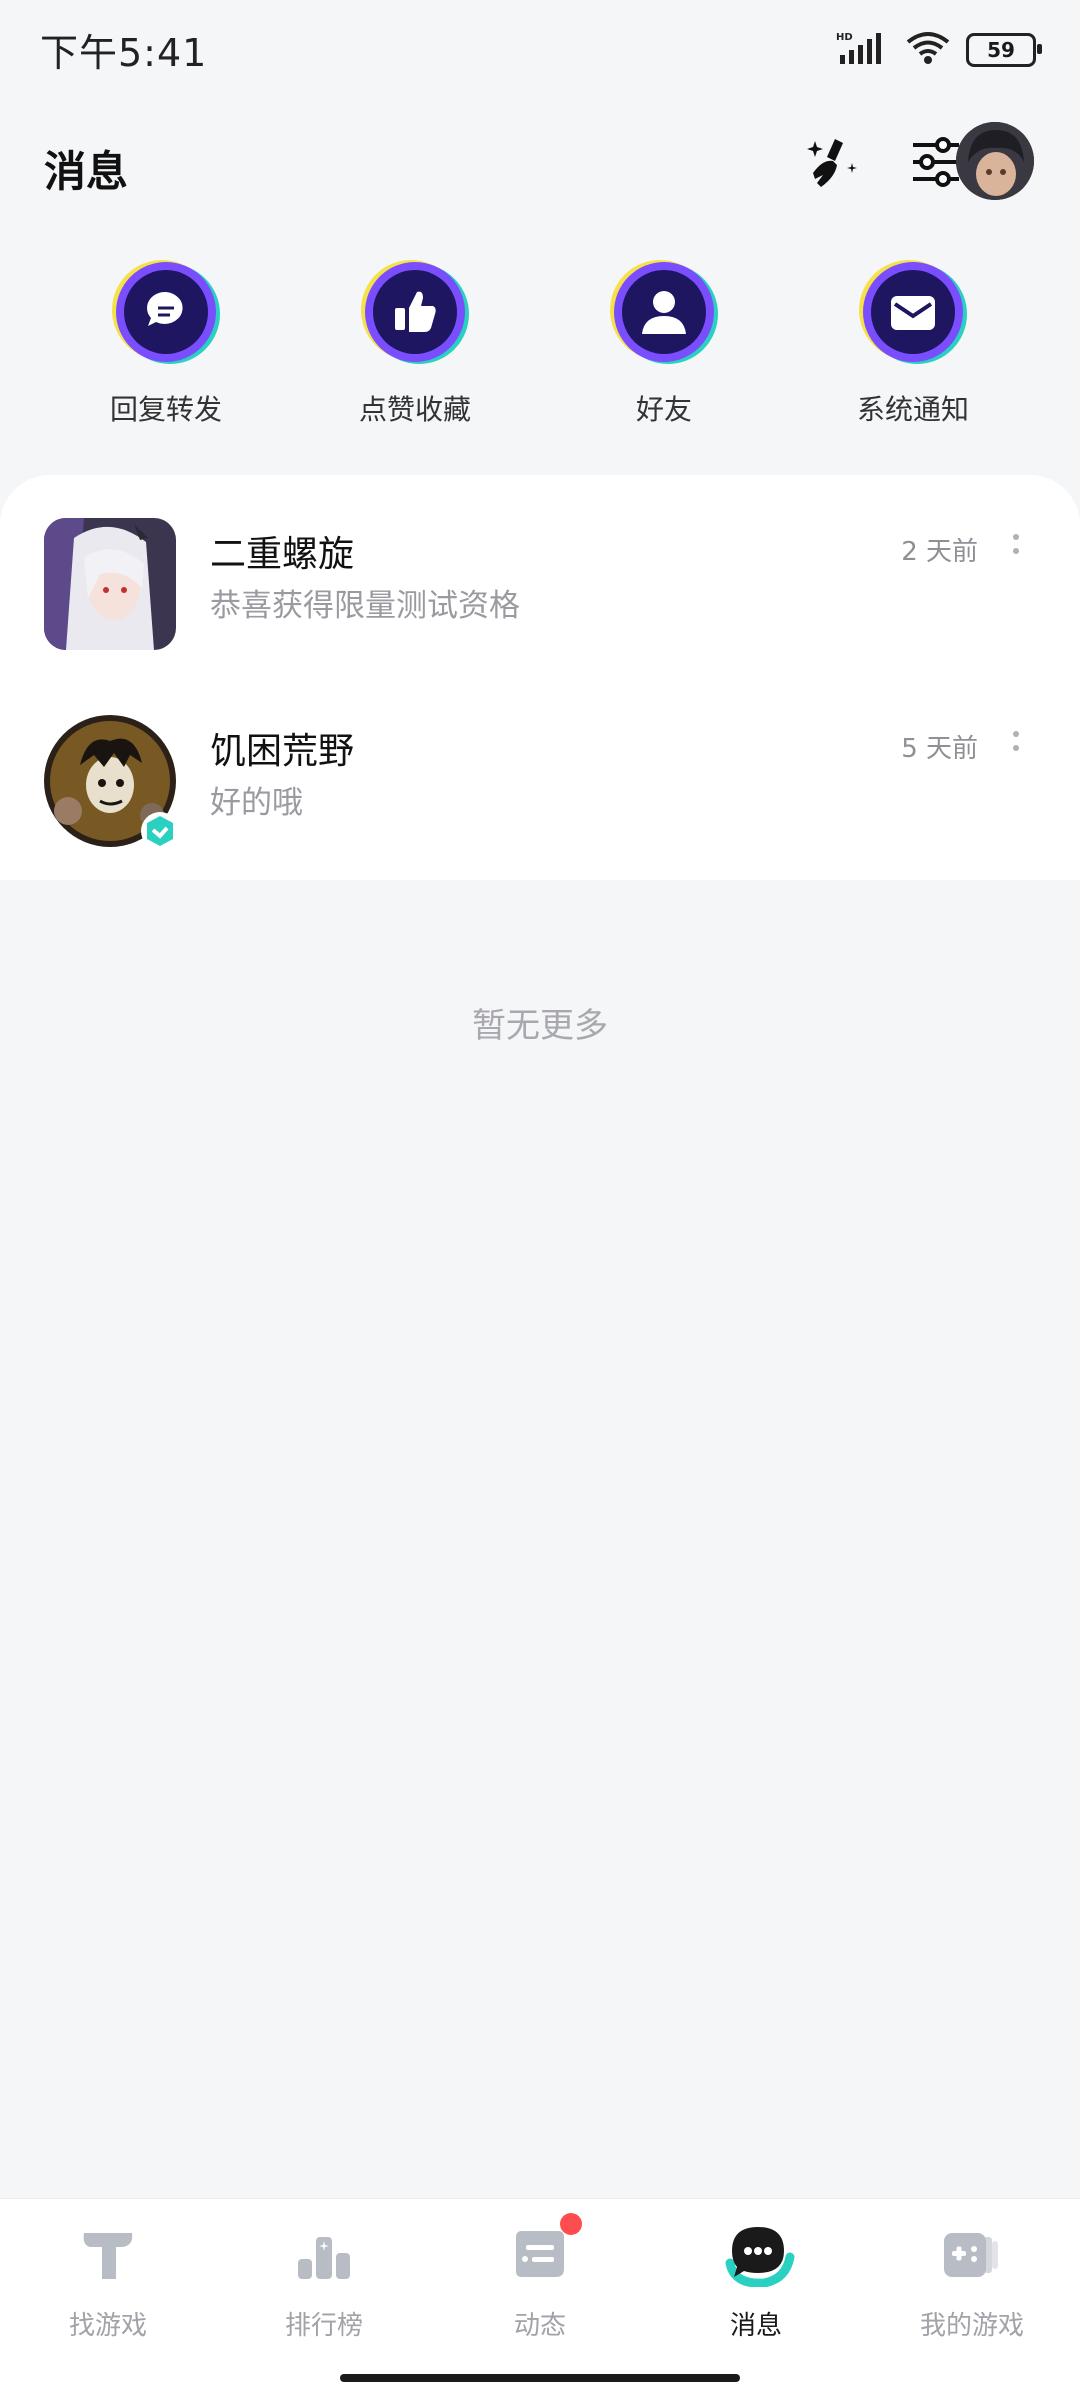 This screenshot has height=2401, width=1080. I want to click on bottom-nav: 找游戏 排行榜 动态 消息 我的游戏, so click(540, 2299).